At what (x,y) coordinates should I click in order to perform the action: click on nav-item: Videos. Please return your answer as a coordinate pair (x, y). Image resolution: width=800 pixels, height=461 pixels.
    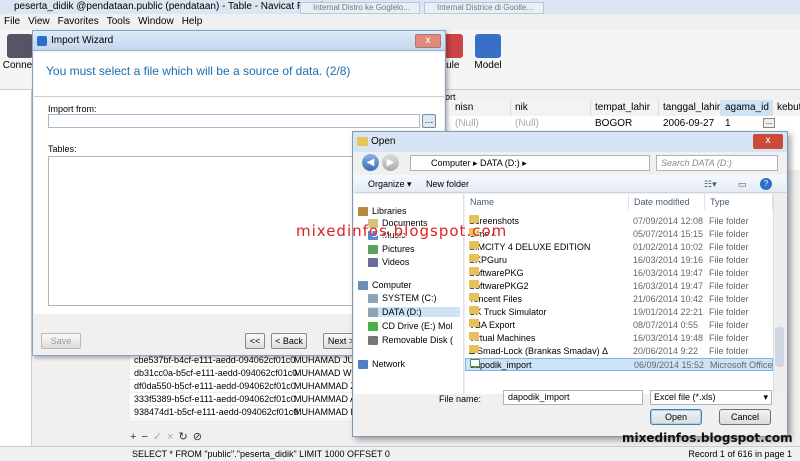
    Looking at the image, I should click on (388, 262).